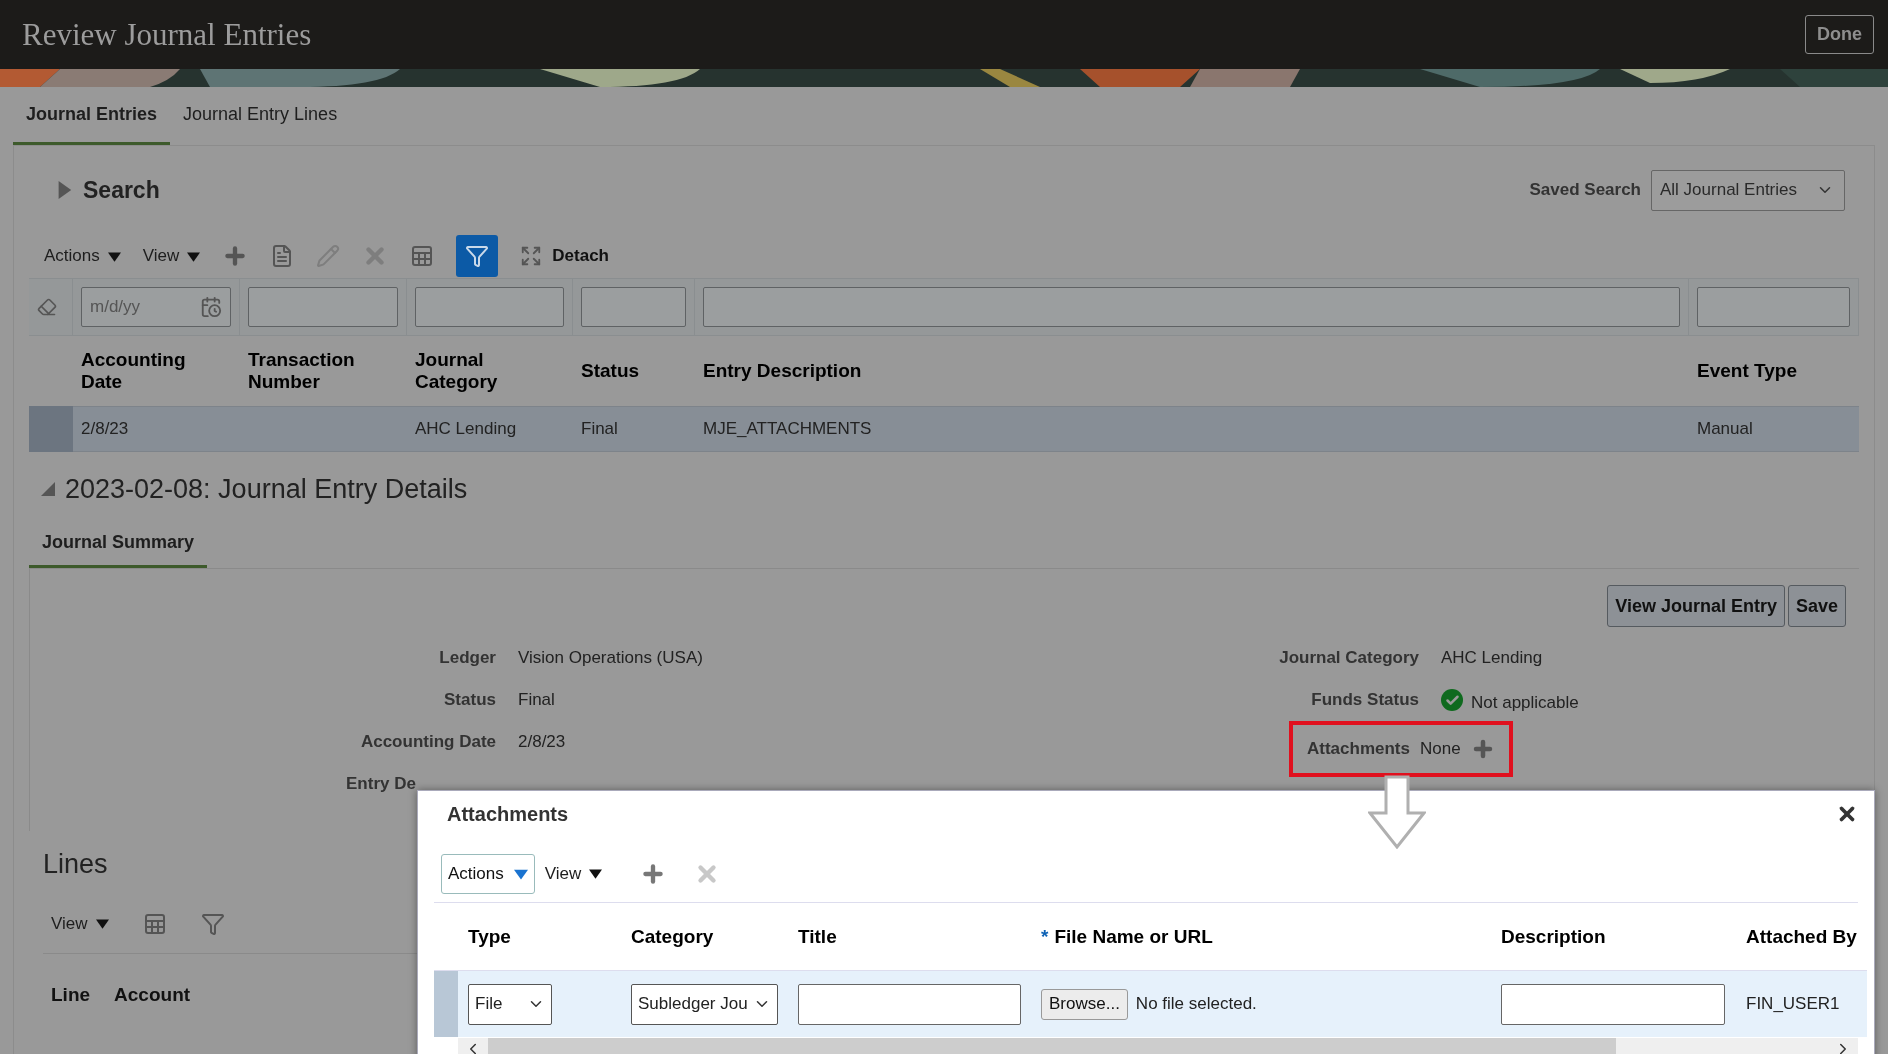 Image resolution: width=1888 pixels, height=1054 pixels. I want to click on required-mark: *, so click(1045, 936).